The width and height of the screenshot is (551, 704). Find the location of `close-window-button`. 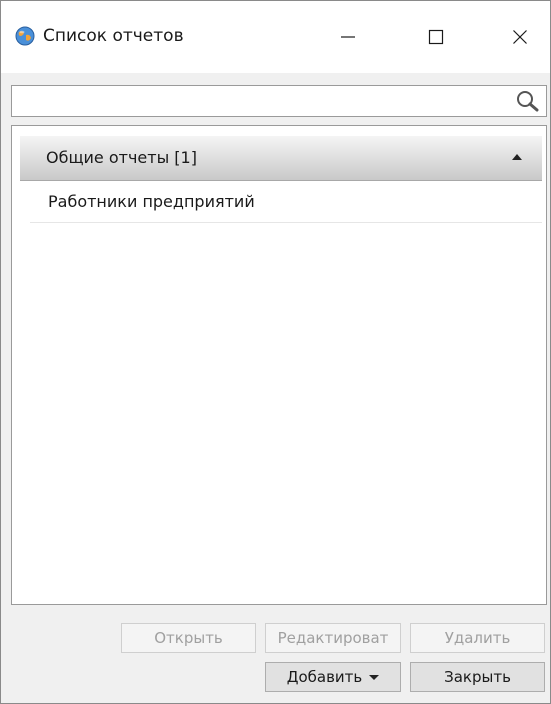

close-window-button is located at coordinates (520, 37).